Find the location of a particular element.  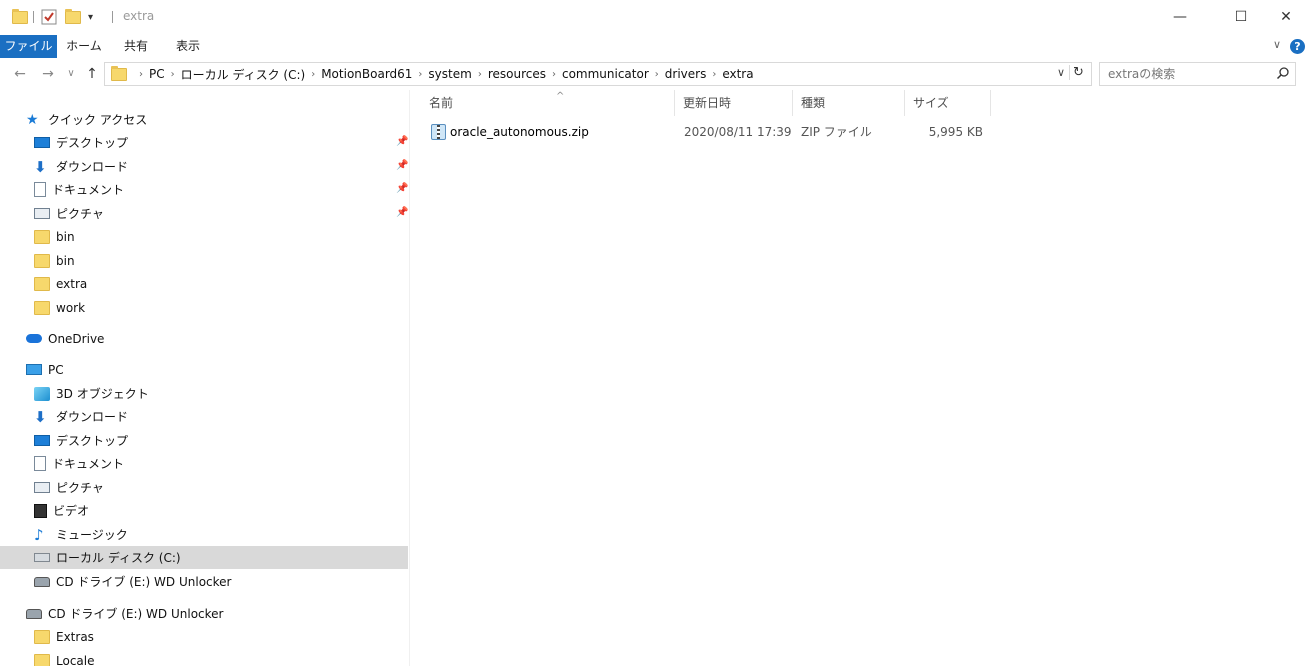

customize-qa-dropdown-icon: ▾ is located at coordinates (90, 17).